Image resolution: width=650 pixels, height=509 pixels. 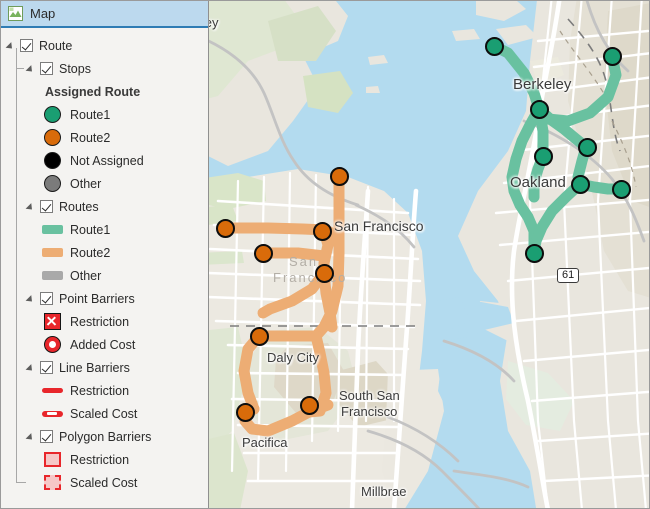 I want to click on tab-map: Map, so click(x=33, y=14).